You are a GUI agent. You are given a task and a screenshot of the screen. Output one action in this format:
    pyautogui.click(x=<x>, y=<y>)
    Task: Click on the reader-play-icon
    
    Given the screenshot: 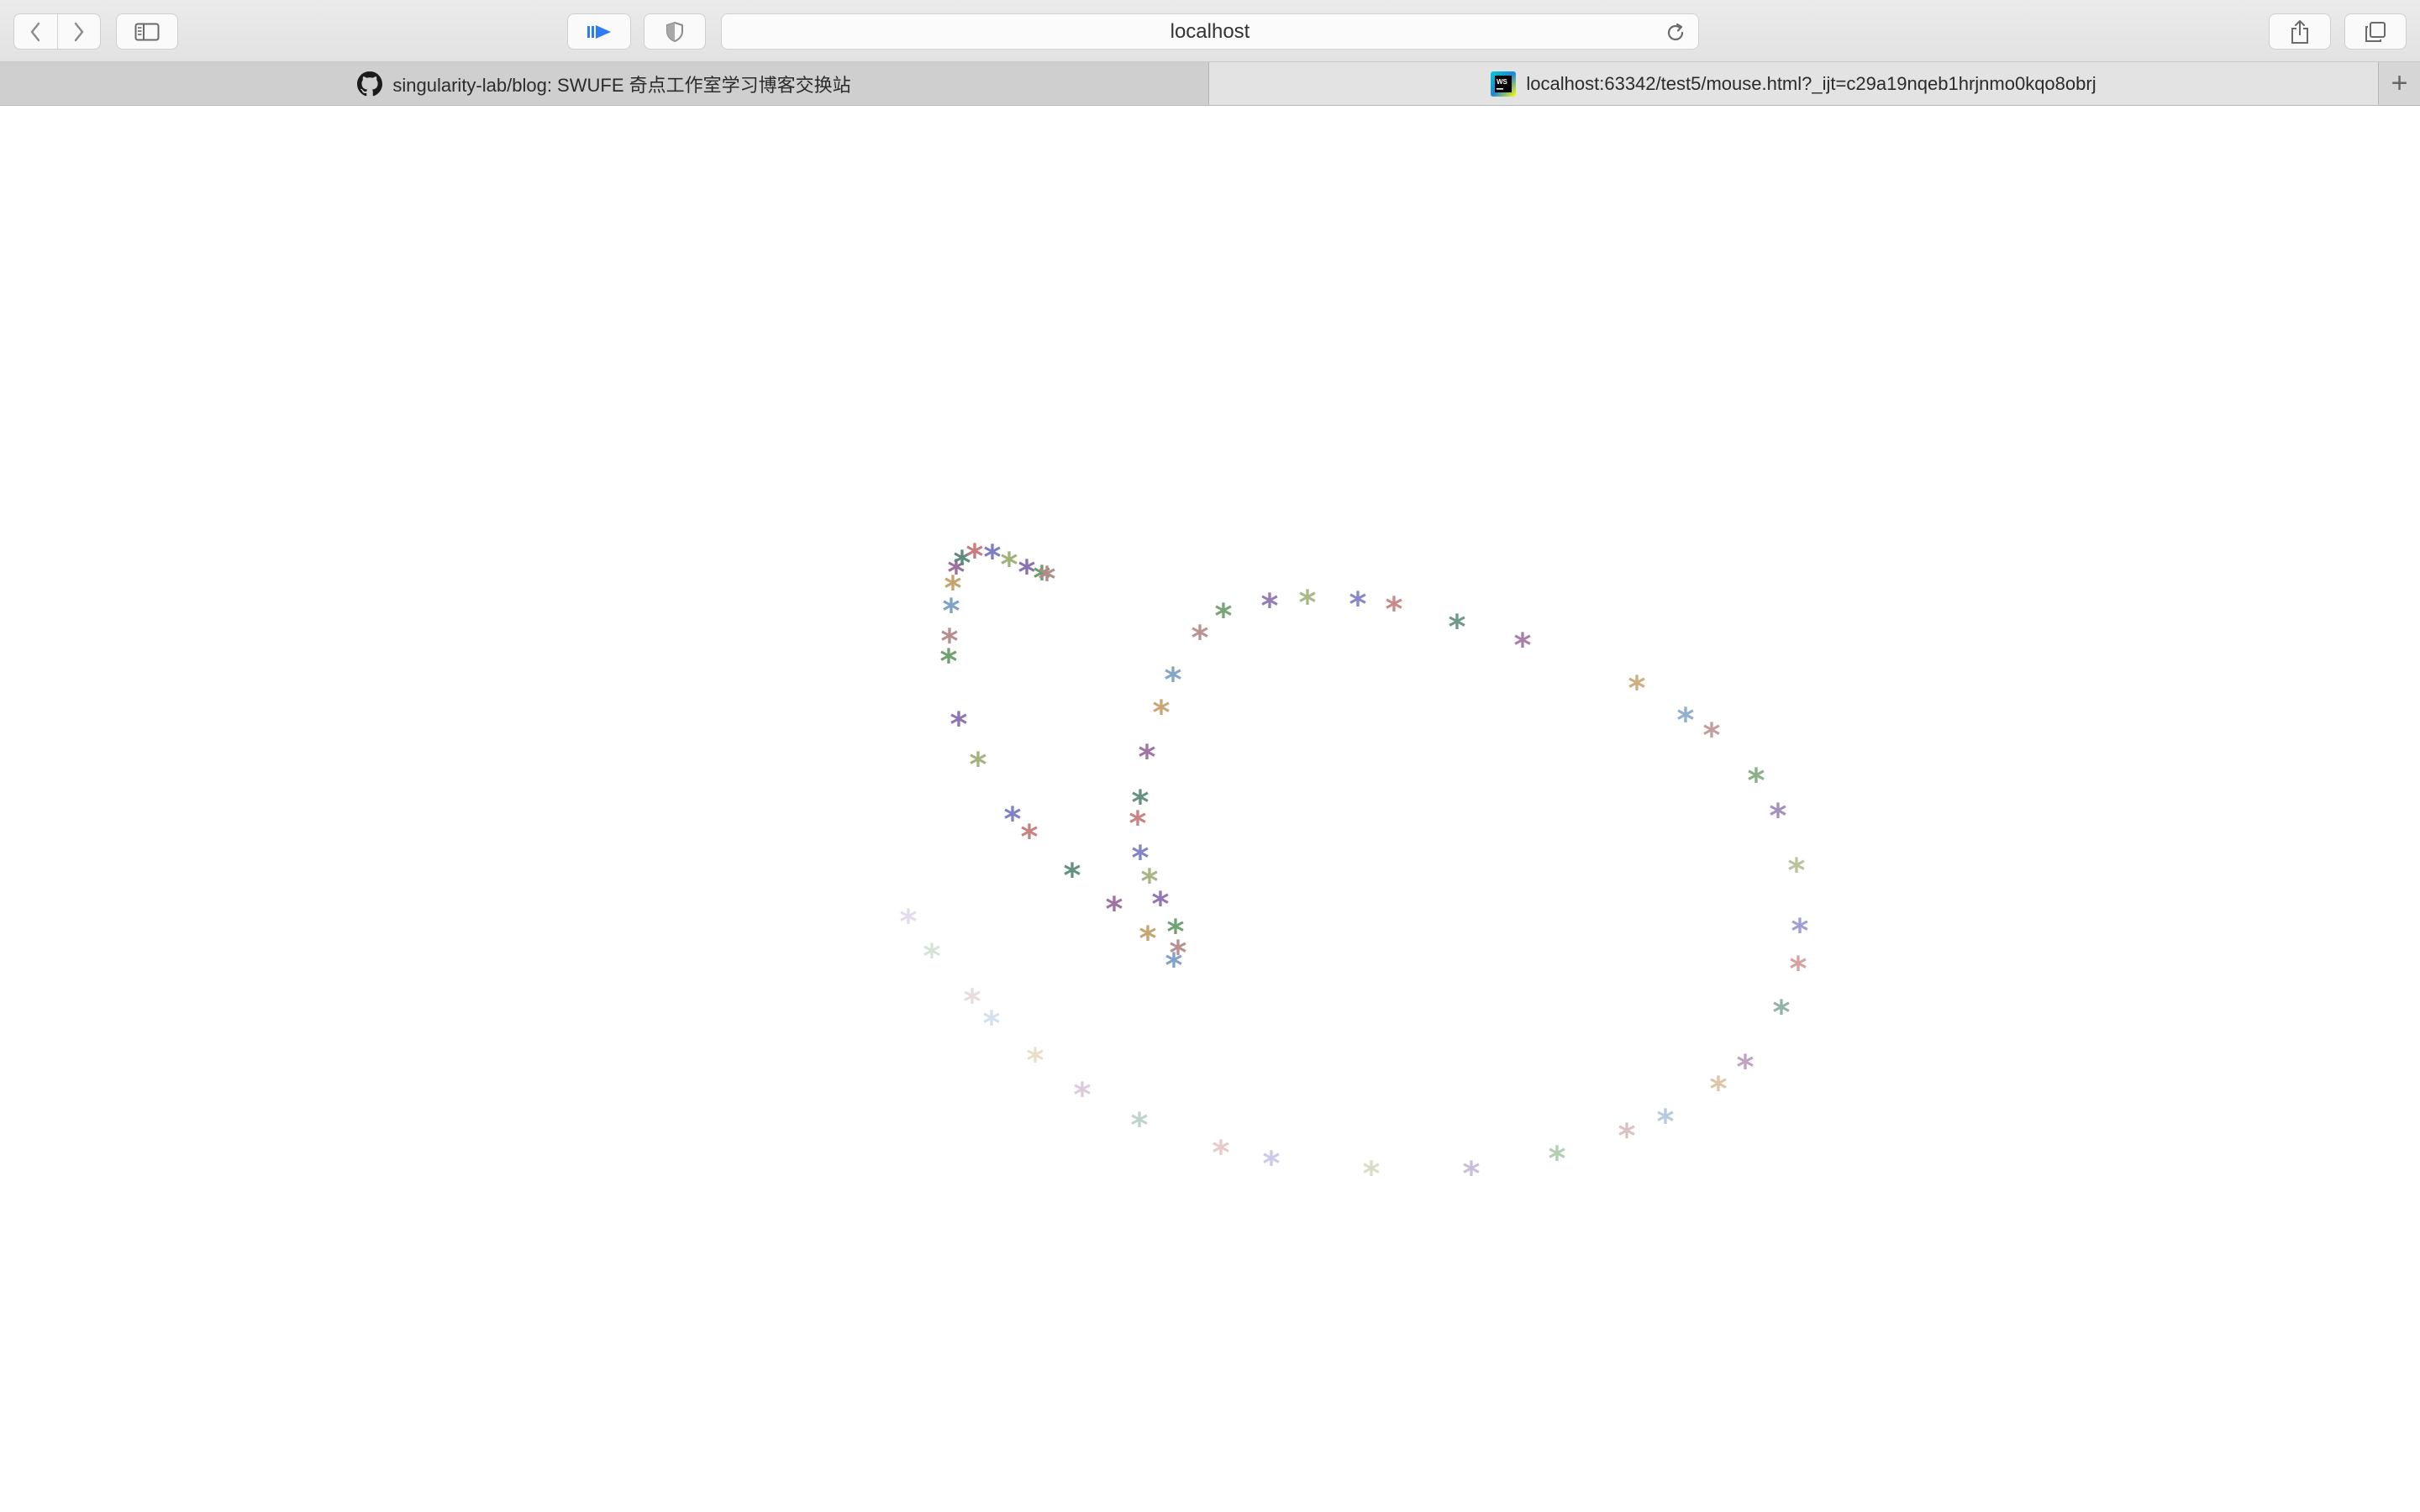 What is the action you would take?
    pyautogui.click(x=599, y=31)
    